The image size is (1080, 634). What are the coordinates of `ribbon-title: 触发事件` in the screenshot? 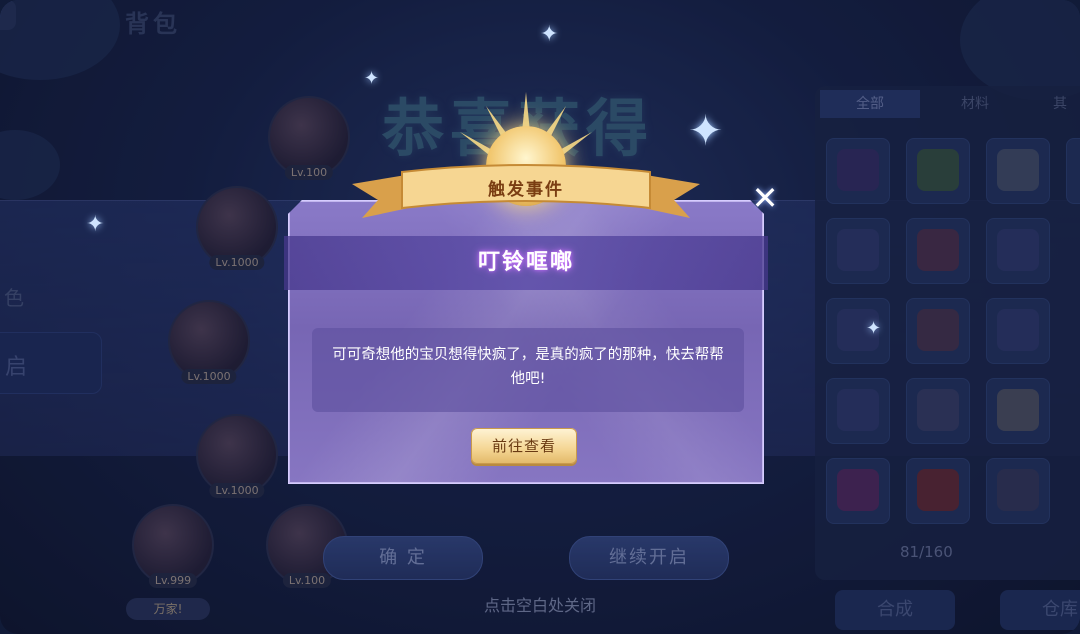 It's located at (526, 190).